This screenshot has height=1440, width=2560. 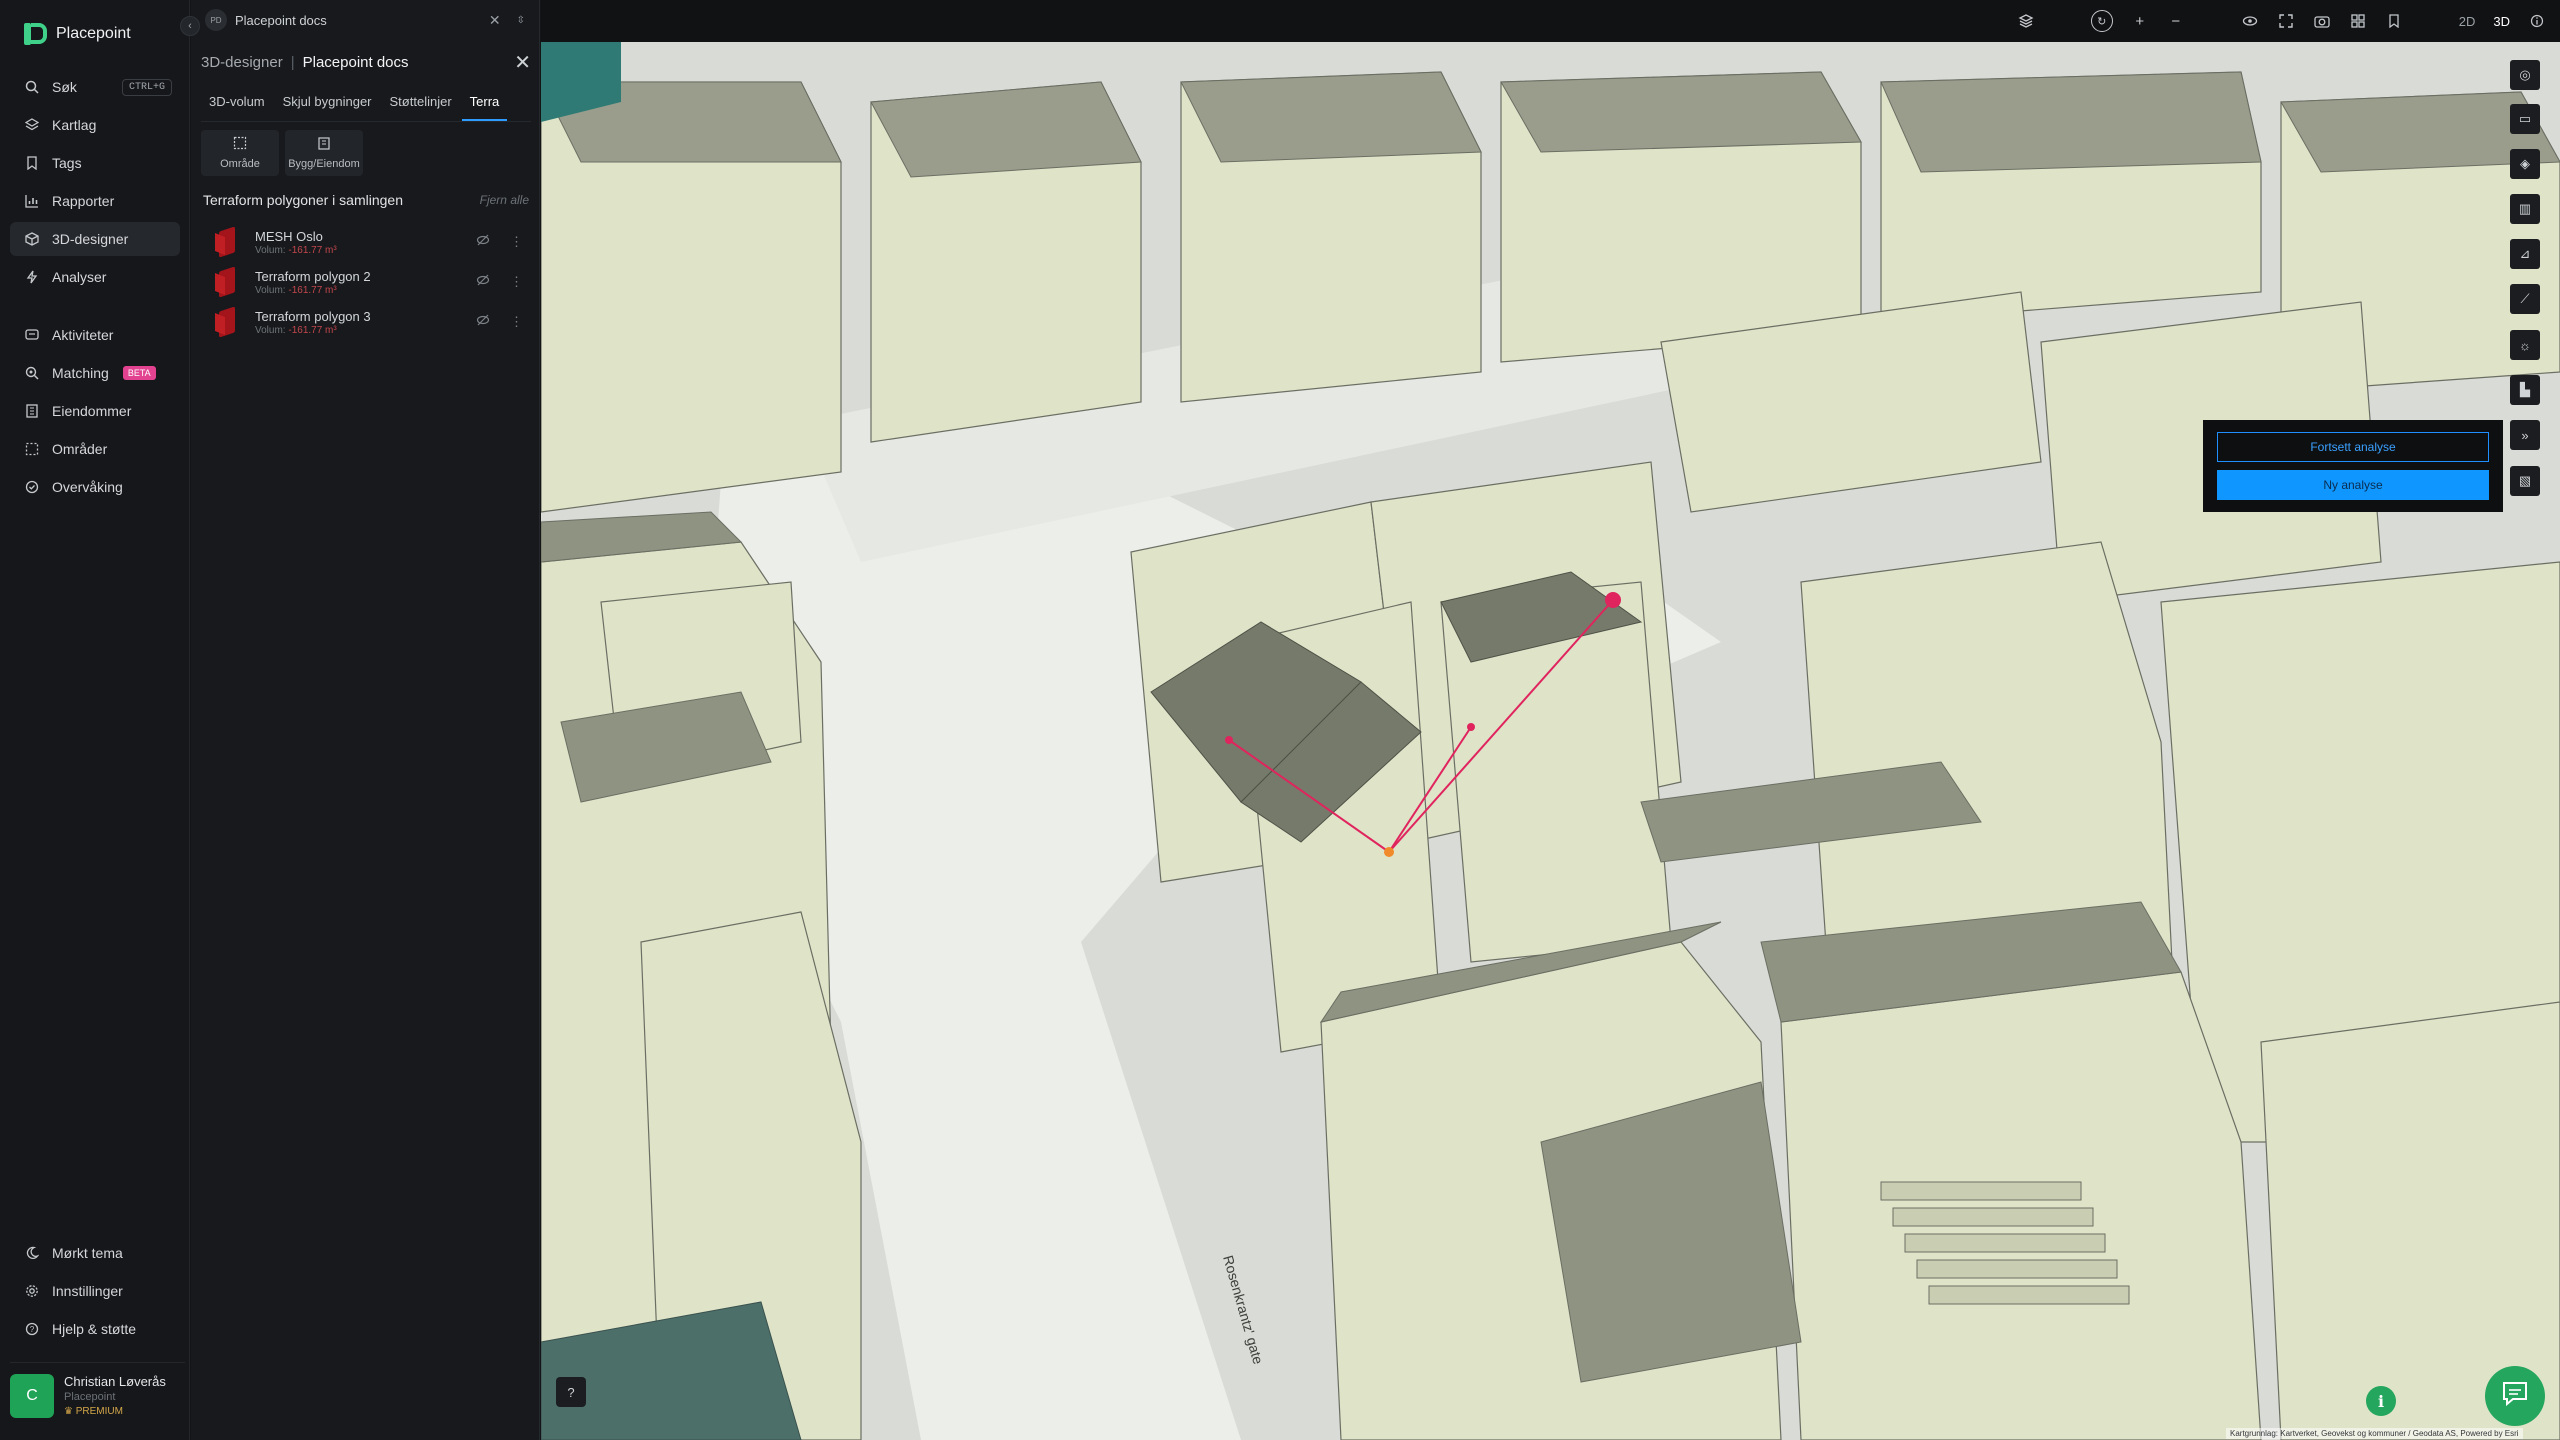 I want to click on polygon-info: Terraform polygon 2 Volum: -161.77 m³, so click(x=313, y=282).